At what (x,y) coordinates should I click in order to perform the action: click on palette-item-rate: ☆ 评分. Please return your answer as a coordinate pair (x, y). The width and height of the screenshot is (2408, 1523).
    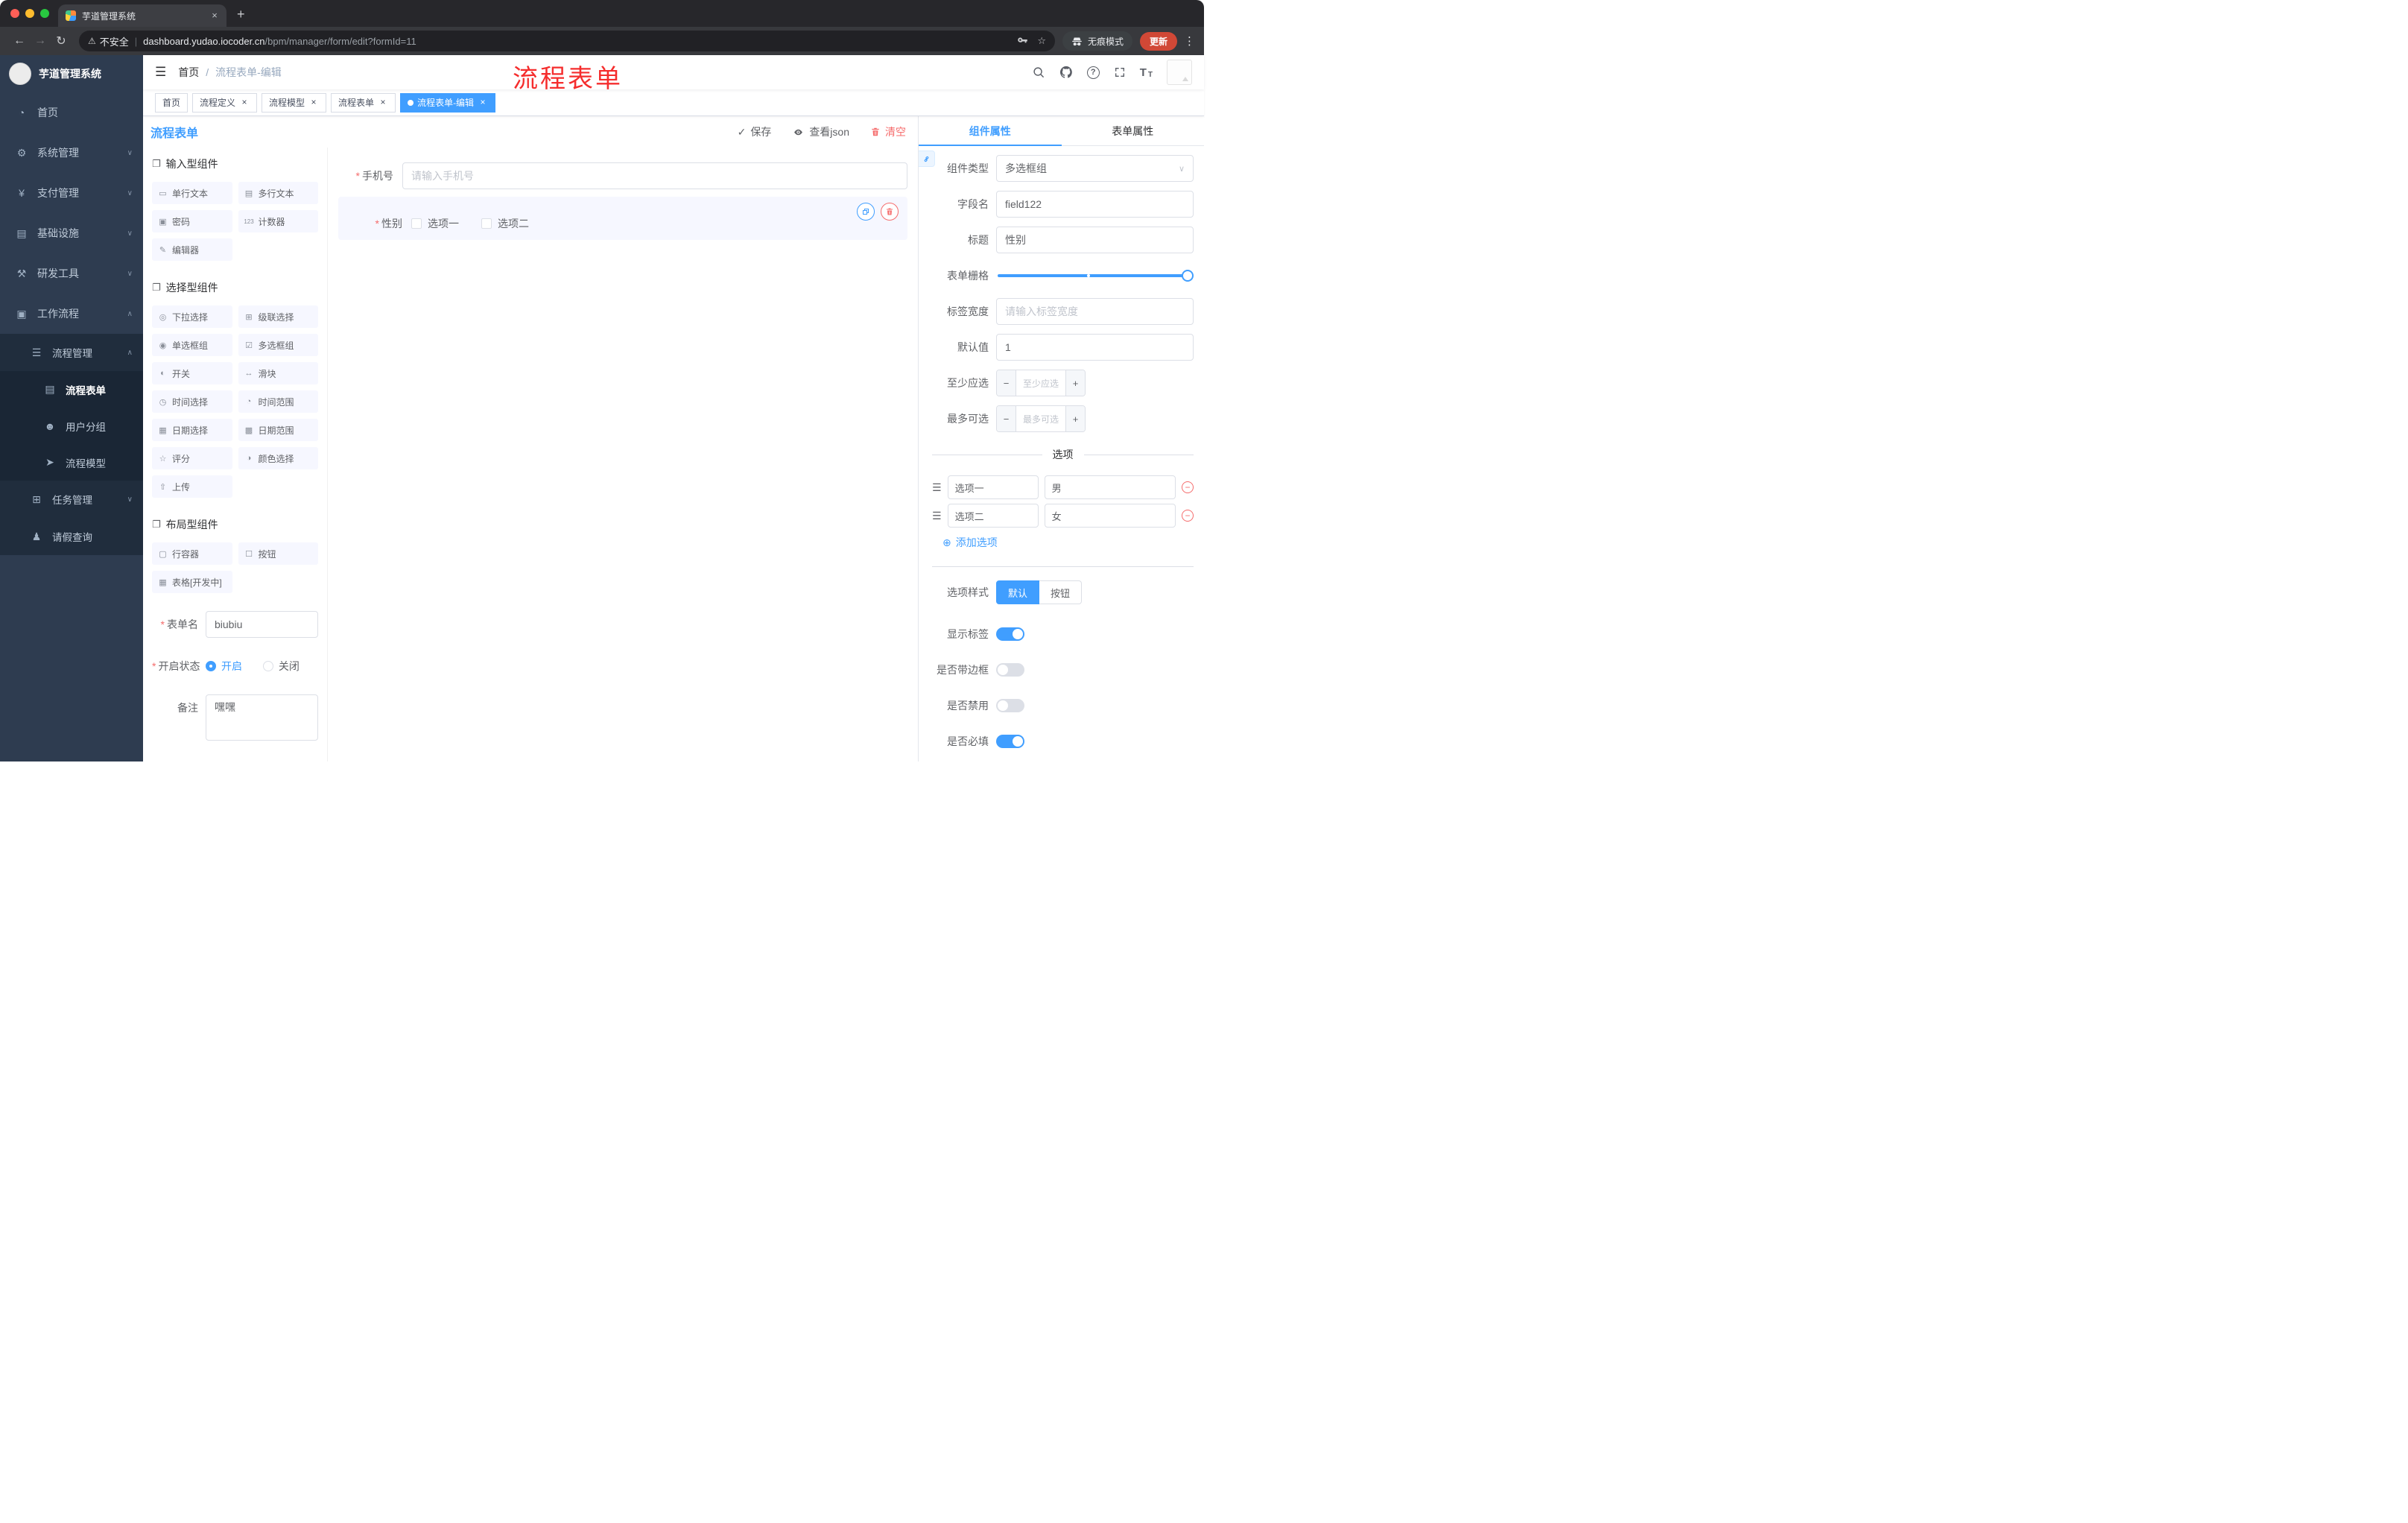
    Looking at the image, I should click on (192, 458).